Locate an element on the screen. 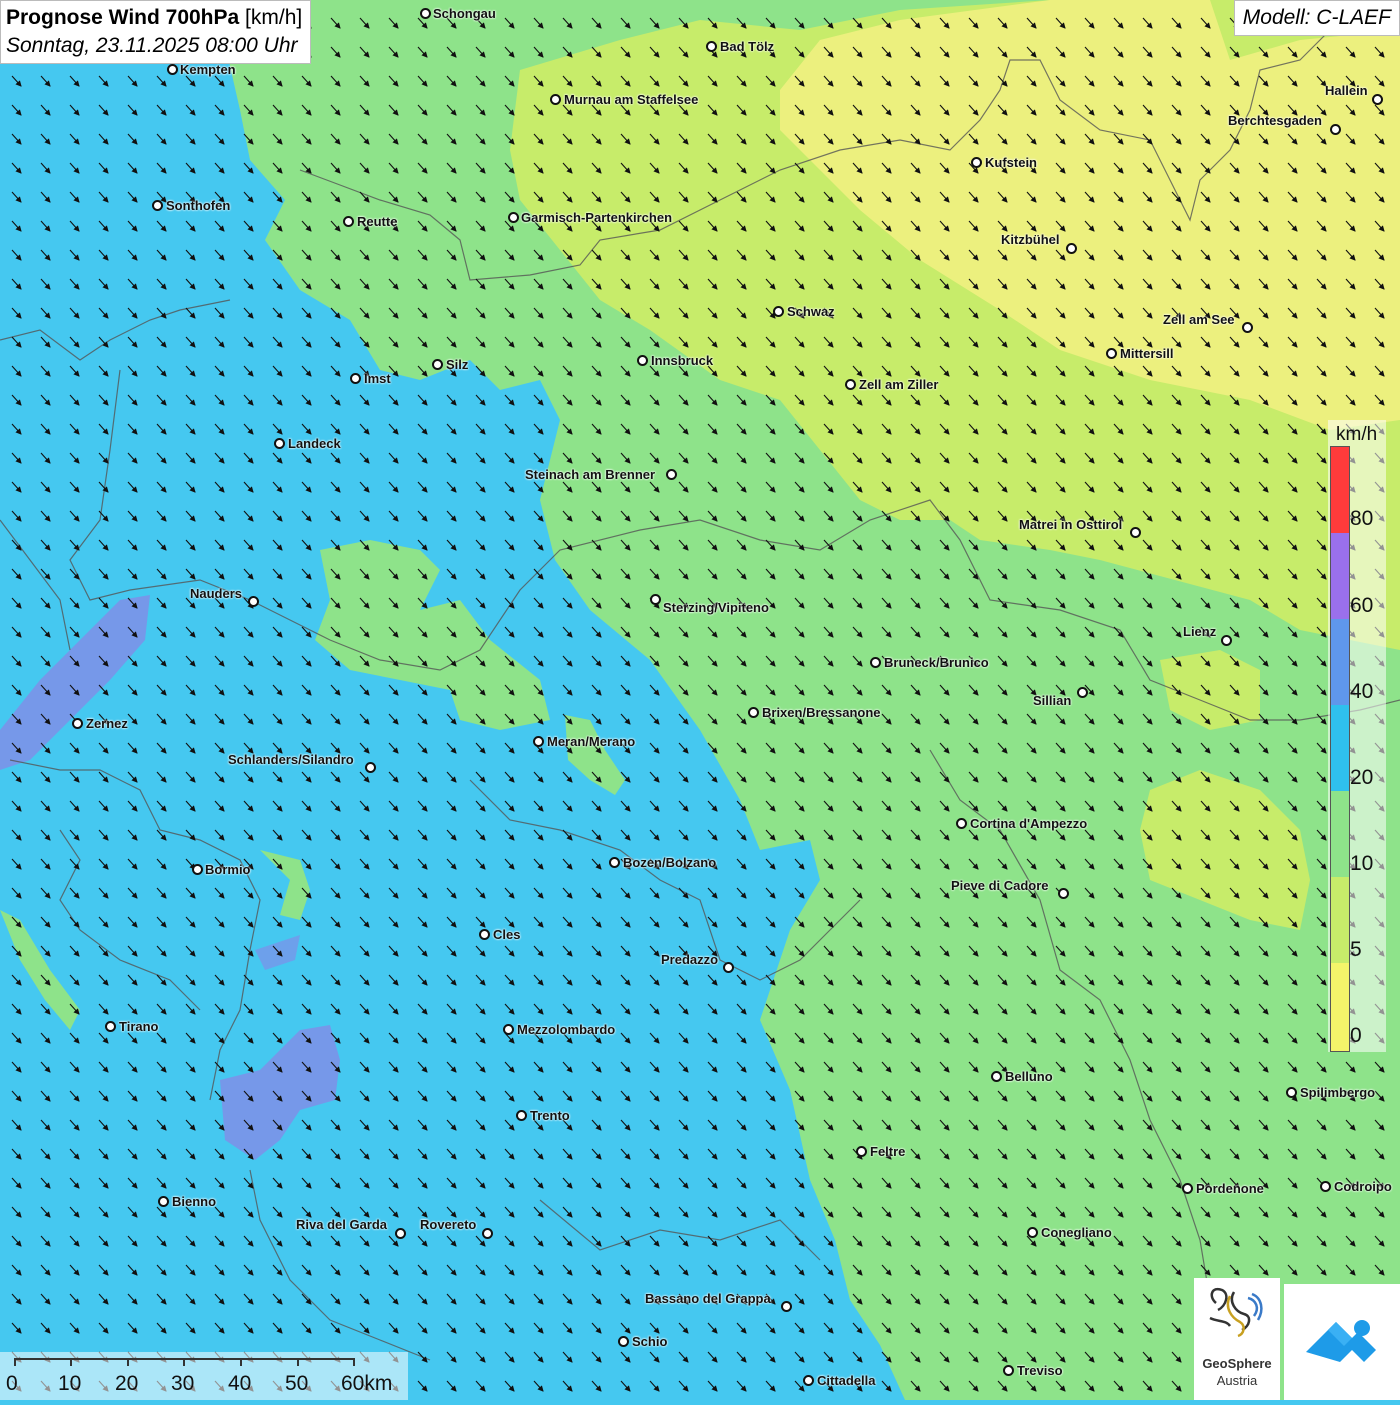  city-label: Imst is located at coordinates (377, 378).